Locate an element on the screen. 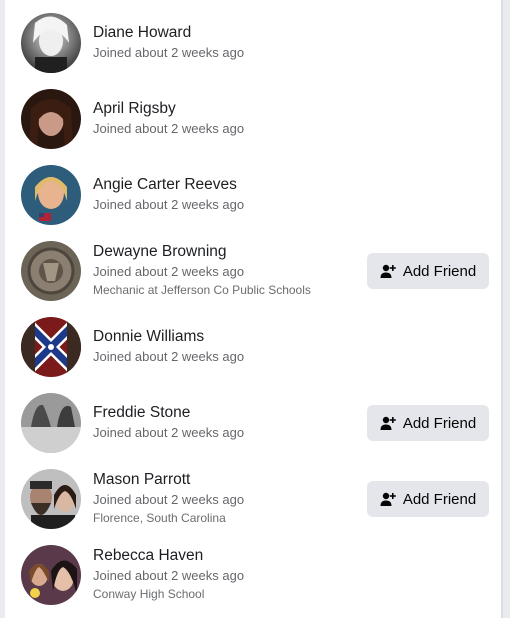 The height and width of the screenshot is (618, 510). member-name: Angie Carter Reeves is located at coordinates (228, 185).